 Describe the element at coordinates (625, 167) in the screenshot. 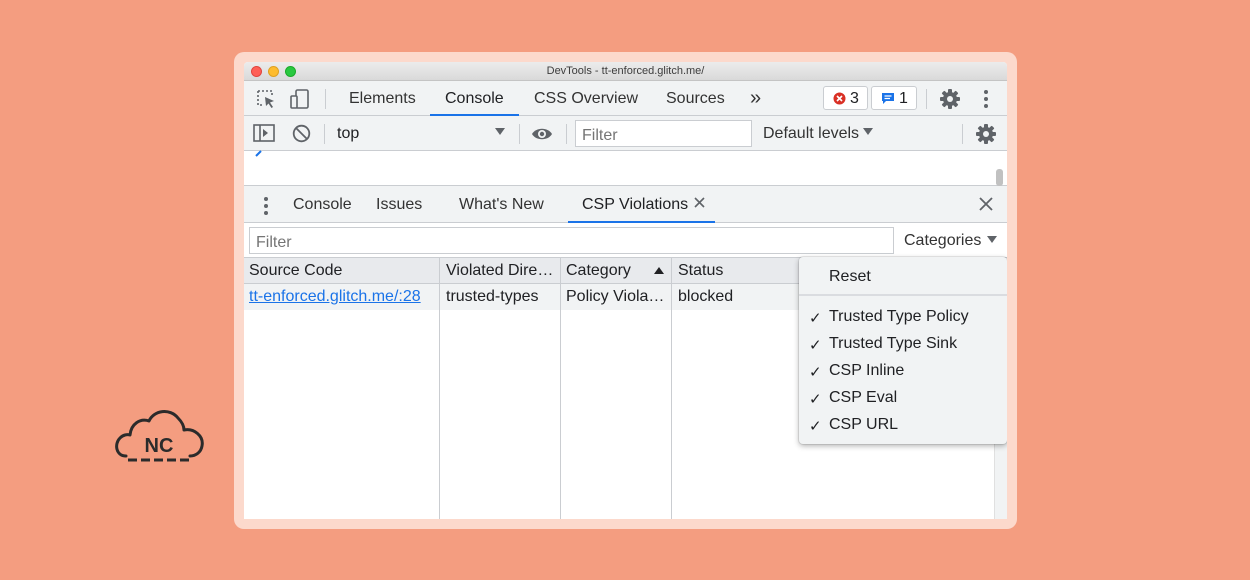

I see `console-output` at that location.